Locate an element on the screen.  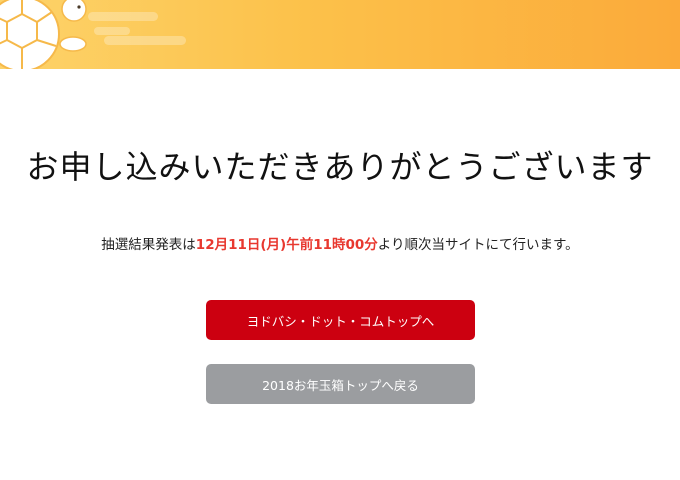
notice-text-before: 抽選結果発表は is located at coordinates (148, 245).